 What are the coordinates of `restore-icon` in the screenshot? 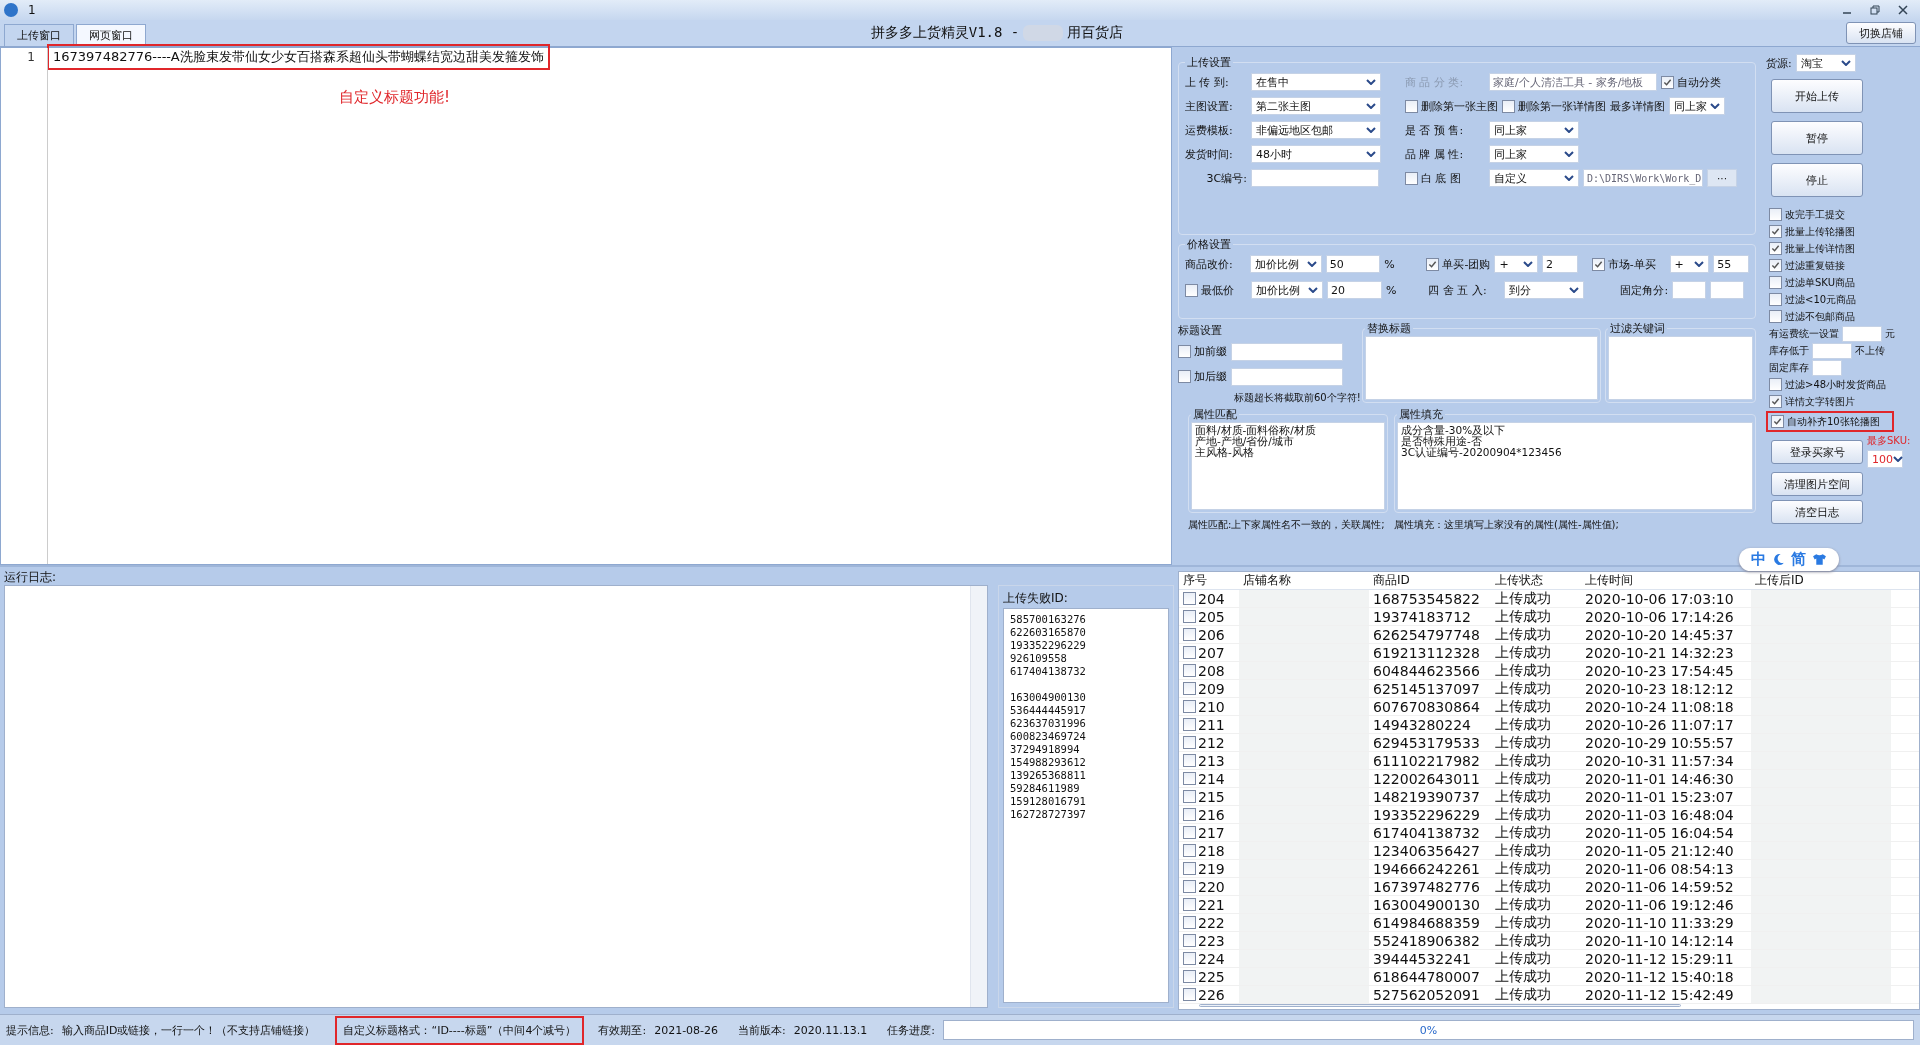 It's located at (1875, 10).